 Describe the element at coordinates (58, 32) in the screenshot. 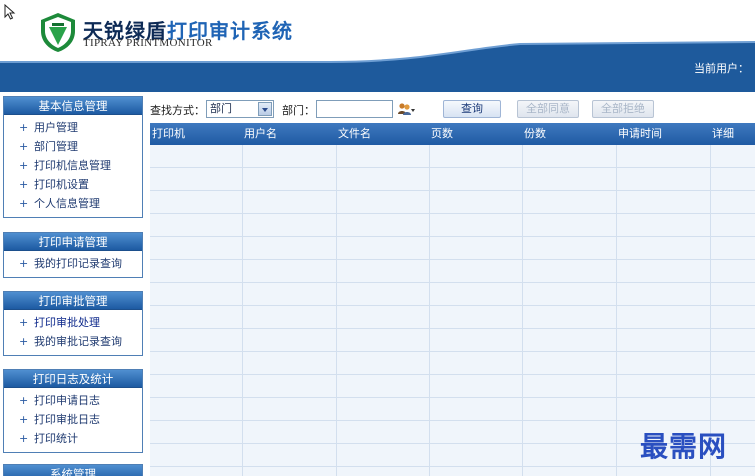

I see `tipray-logo-icon` at that location.